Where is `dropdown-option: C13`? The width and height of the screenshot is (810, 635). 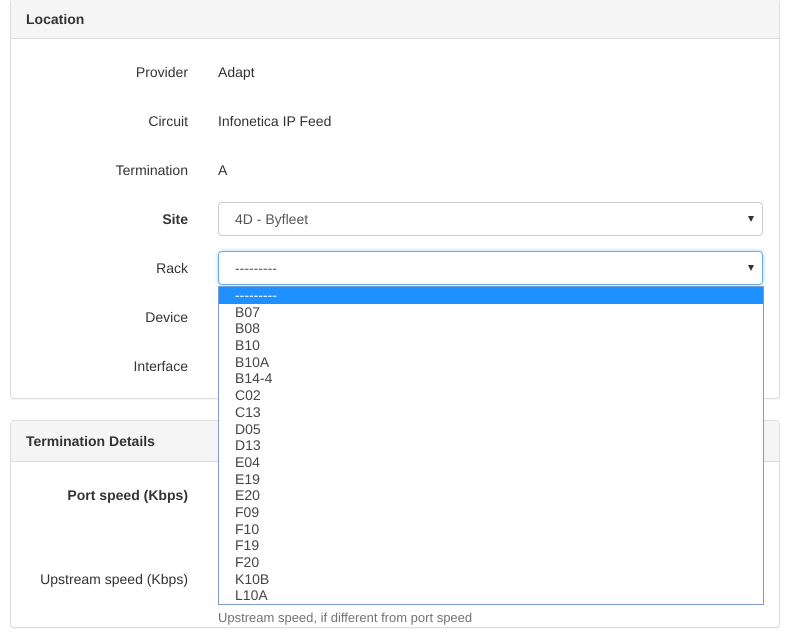
dropdown-option: C13 is located at coordinates (491, 412).